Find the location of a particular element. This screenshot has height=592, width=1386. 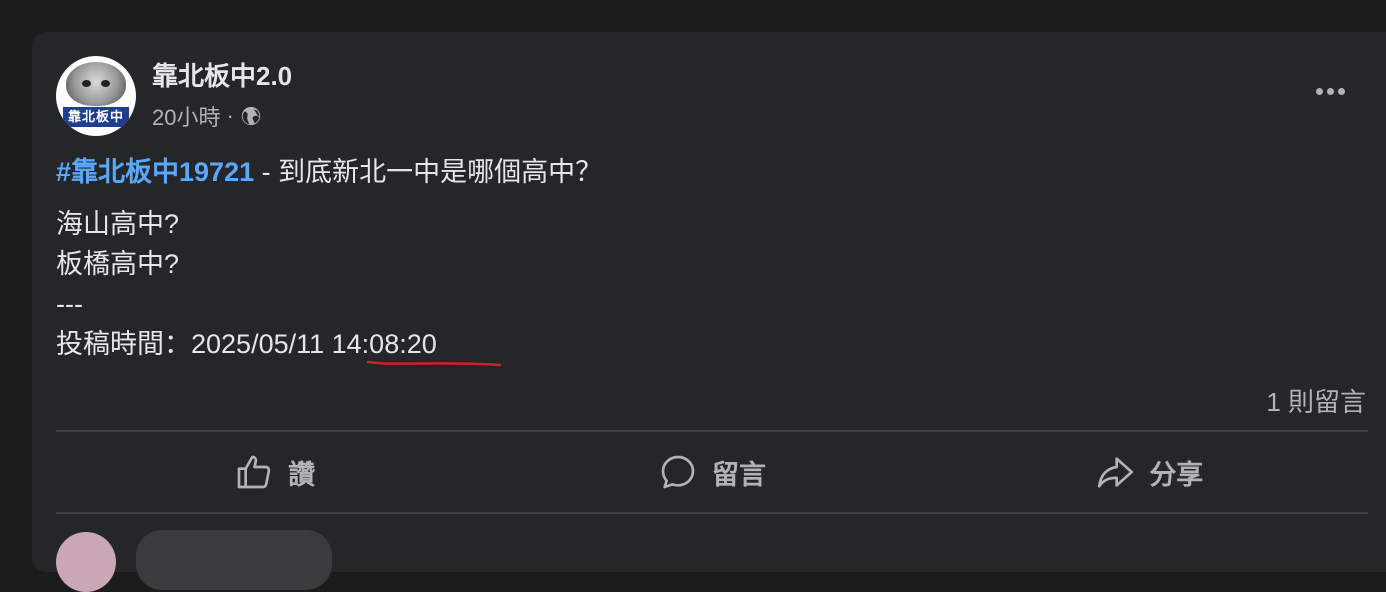

globe-icon is located at coordinates (251, 116).